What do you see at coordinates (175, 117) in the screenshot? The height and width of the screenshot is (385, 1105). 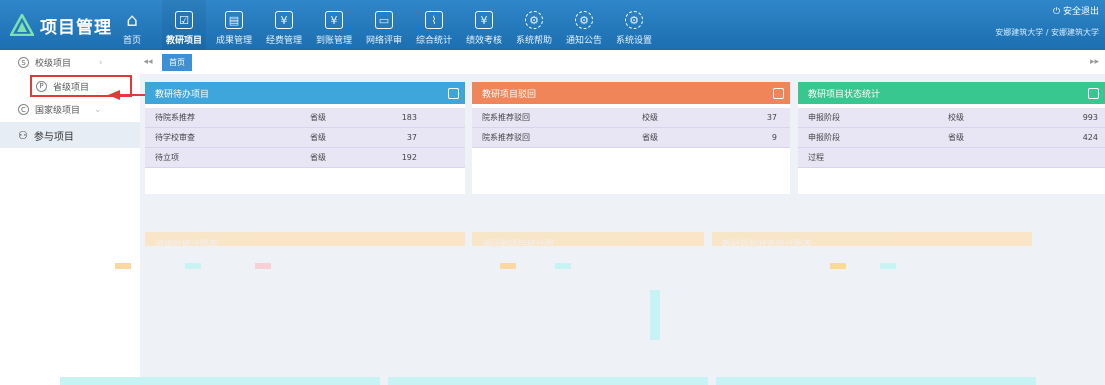 I see `row-name: 待院系推荐` at bounding box center [175, 117].